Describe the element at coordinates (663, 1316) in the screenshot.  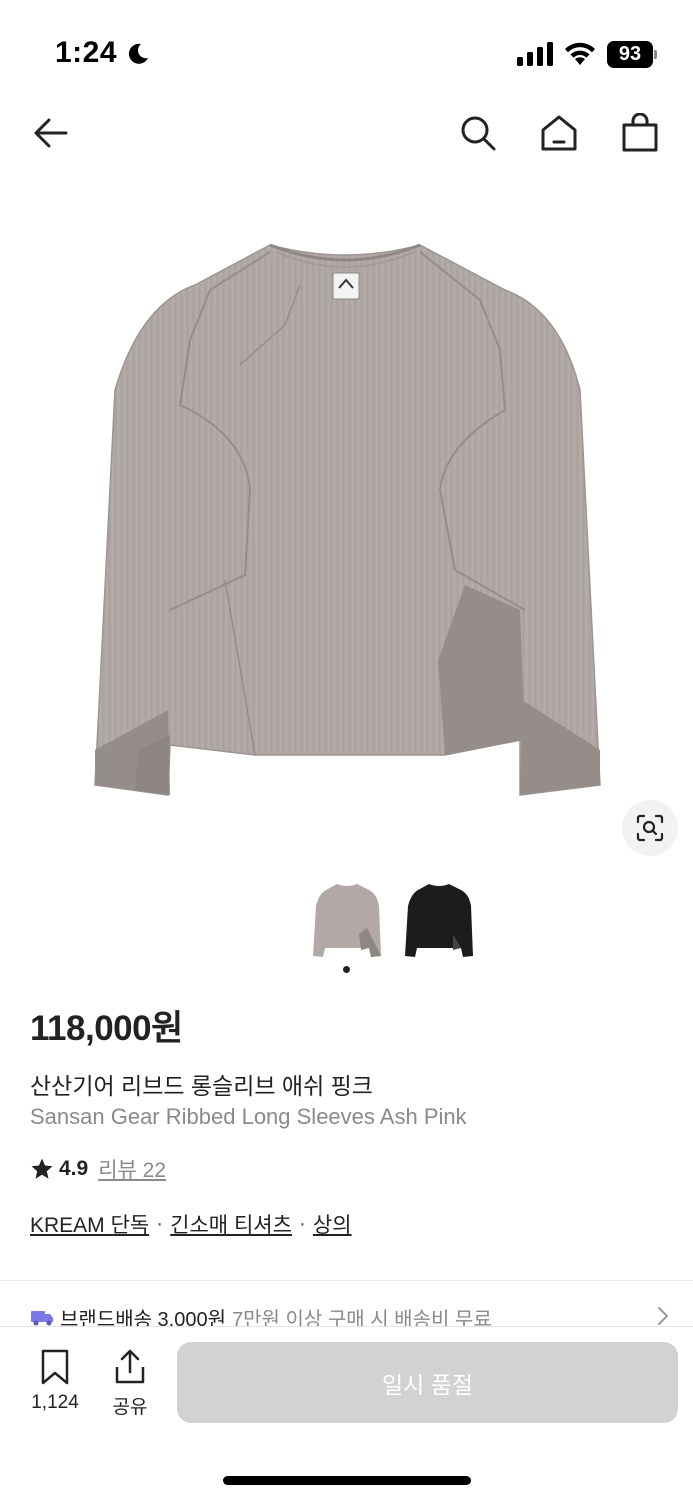
I see `chevron-right-icon` at that location.